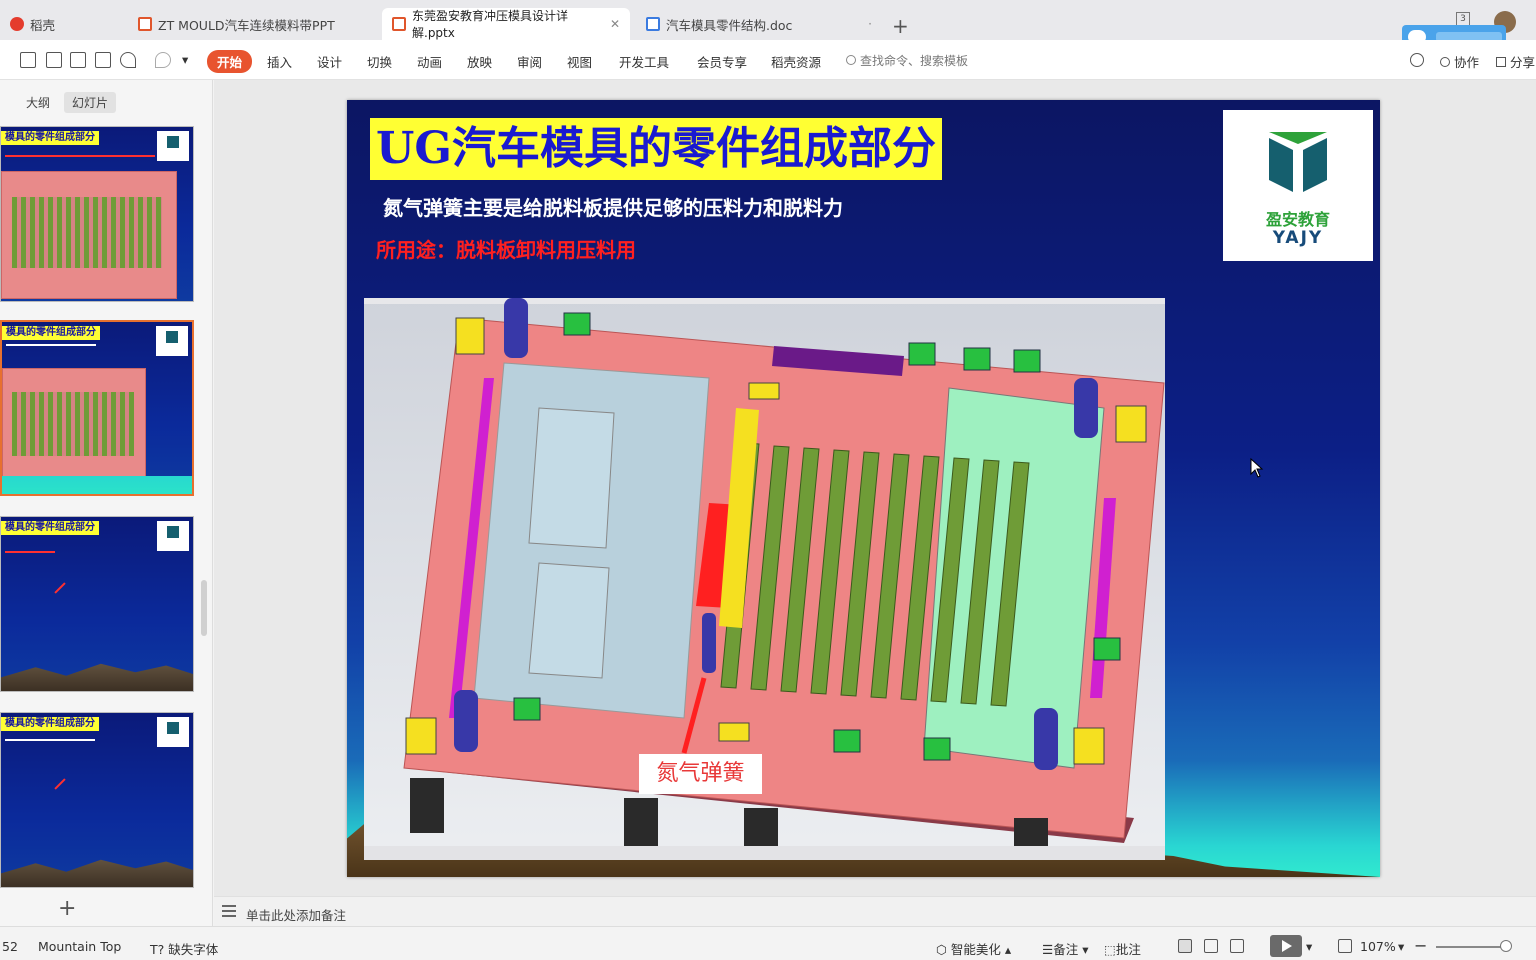 The width and height of the screenshot is (1536, 960). What do you see at coordinates (54, 60) in the screenshot?
I see `export-icon` at bounding box center [54, 60].